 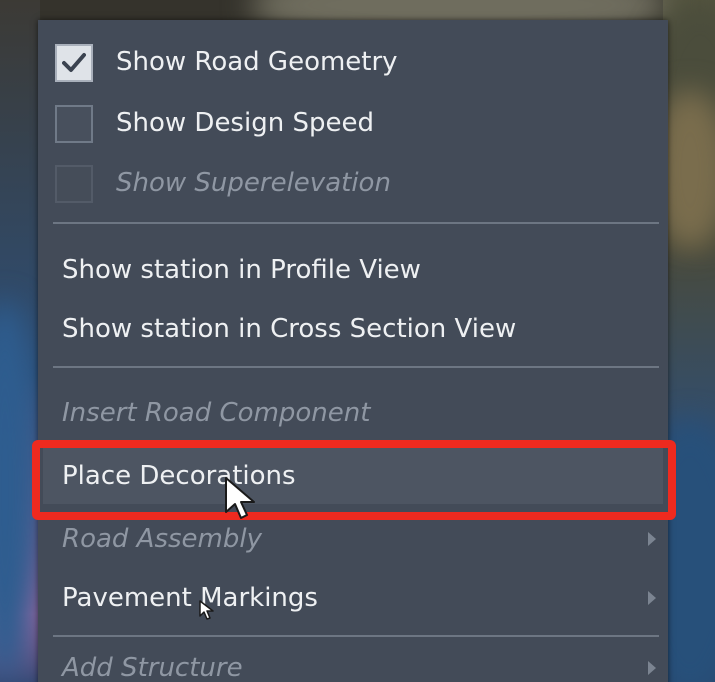 What do you see at coordinates (253, 183) in the screenshot?
I see `menu-item-label: Show Superelevation` at bounding box center [253, 183].